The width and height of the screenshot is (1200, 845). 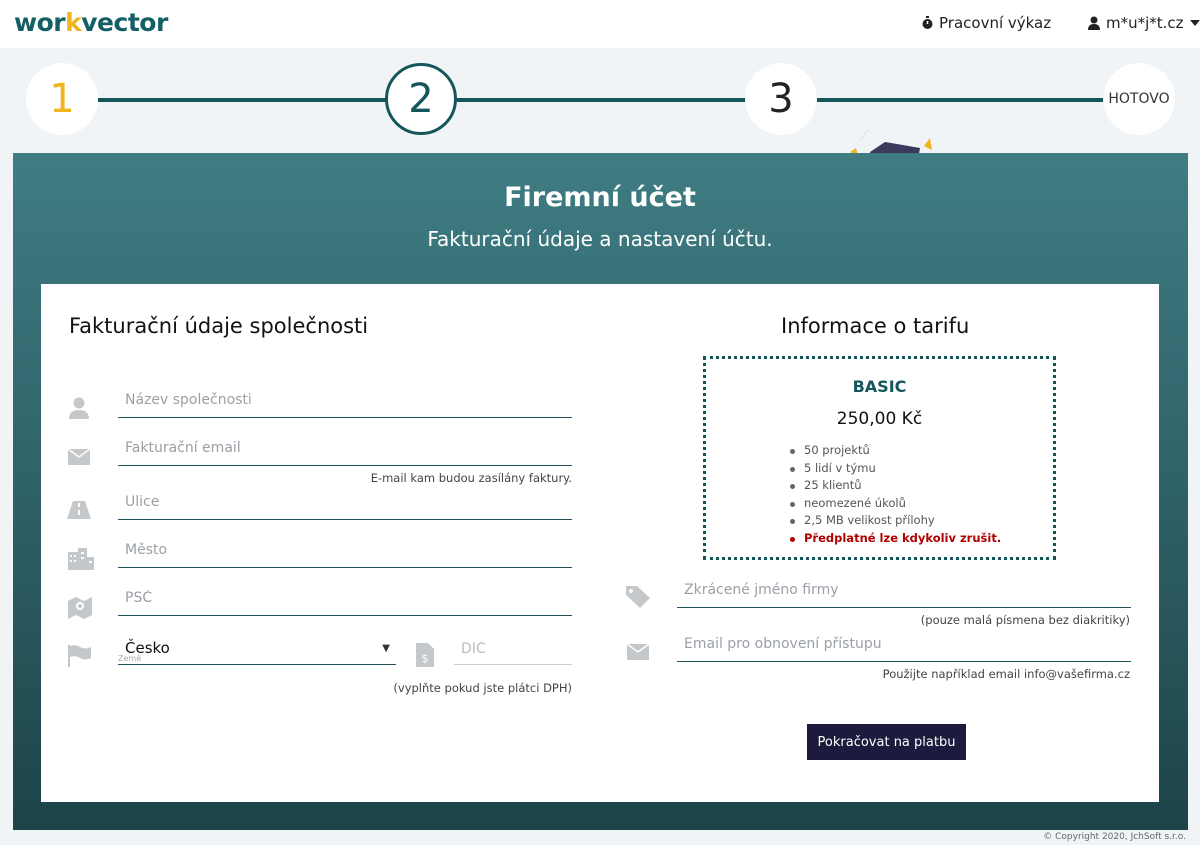 I want to click on billing-email-hint: E-mail kam budou zasílány faktury., so click(x=471, y=478).